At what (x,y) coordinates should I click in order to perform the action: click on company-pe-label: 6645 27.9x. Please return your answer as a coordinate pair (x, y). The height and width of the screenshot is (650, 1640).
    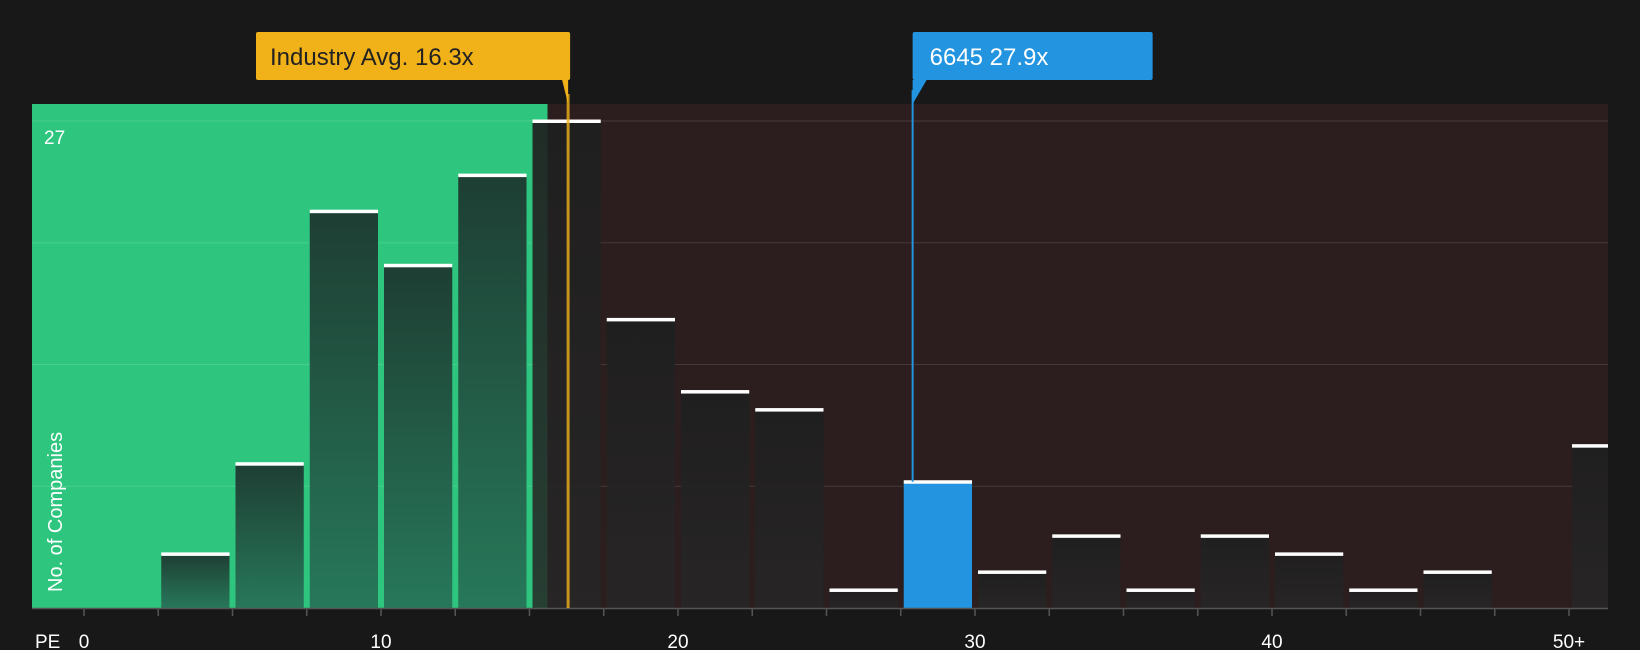
    Looking at the image, I should click on (989, 57).